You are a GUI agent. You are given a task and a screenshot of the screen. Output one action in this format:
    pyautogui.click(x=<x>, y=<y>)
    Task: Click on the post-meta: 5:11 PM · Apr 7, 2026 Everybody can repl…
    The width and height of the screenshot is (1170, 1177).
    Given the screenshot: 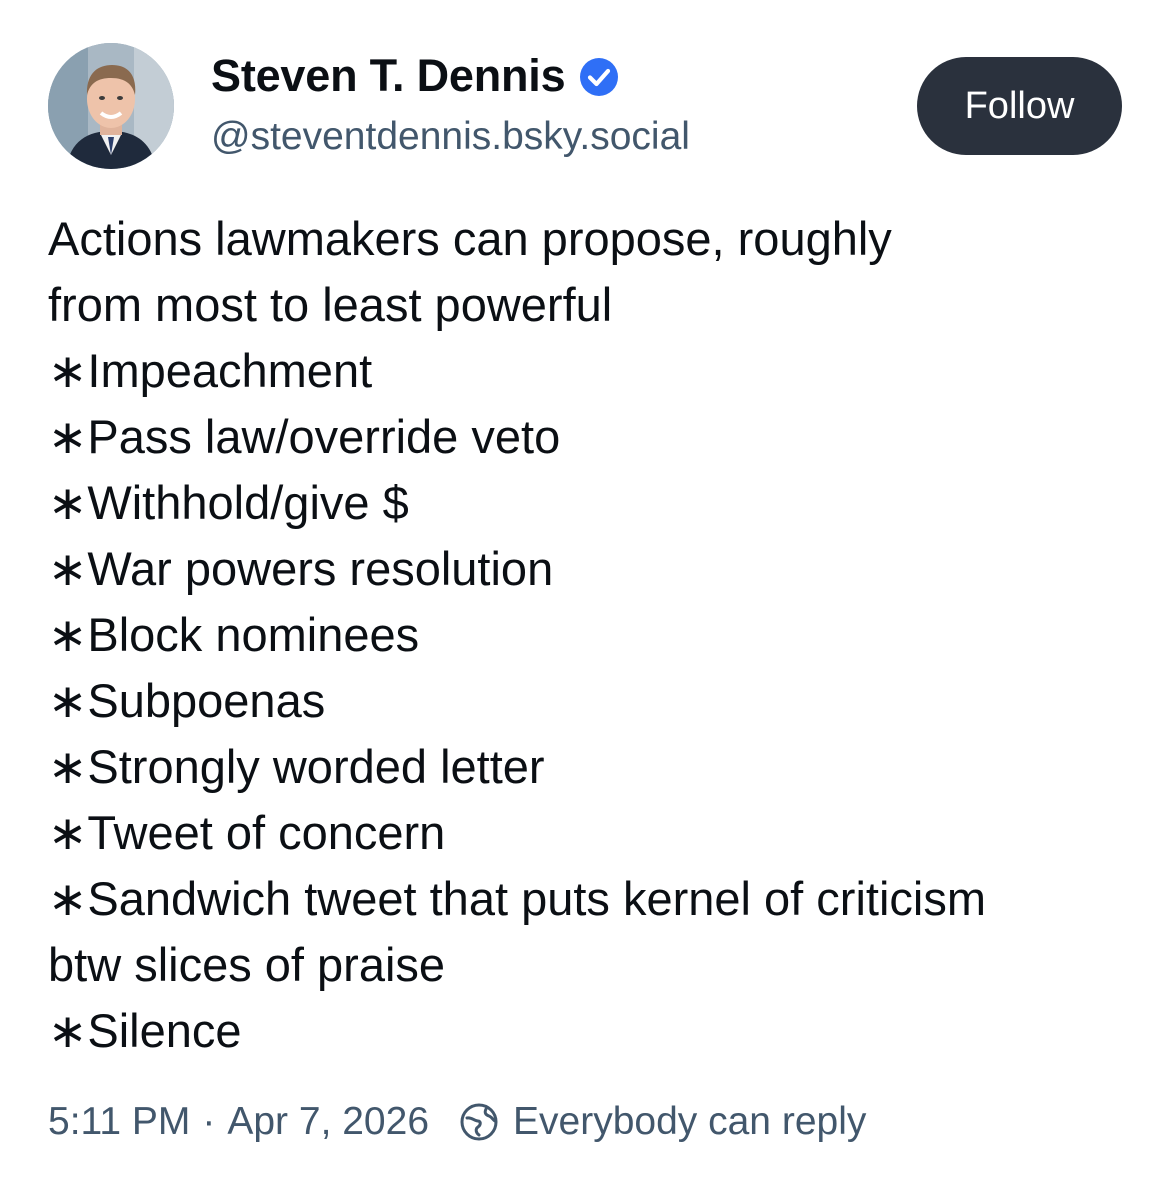 What is the action you would take?
    pyautogui.click(x=457, y=1122)
    